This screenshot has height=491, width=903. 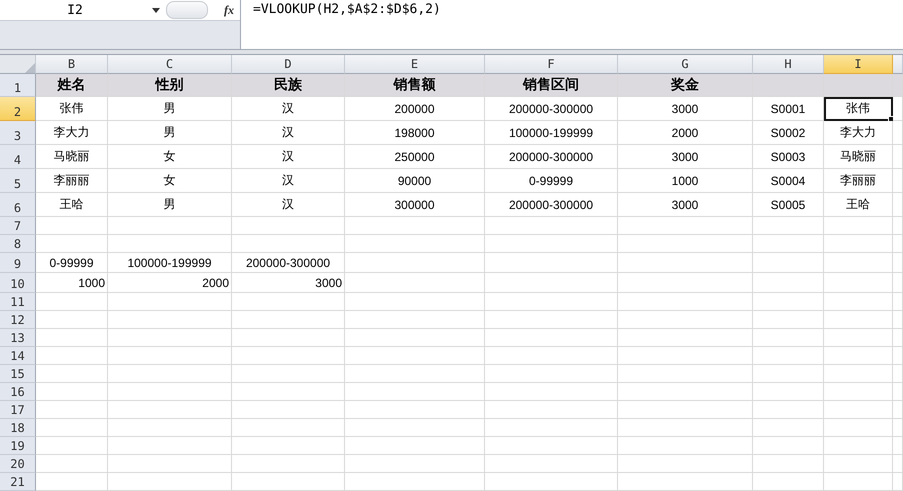 I want to click on table-cell: 198000, so click(x=415, y=133).